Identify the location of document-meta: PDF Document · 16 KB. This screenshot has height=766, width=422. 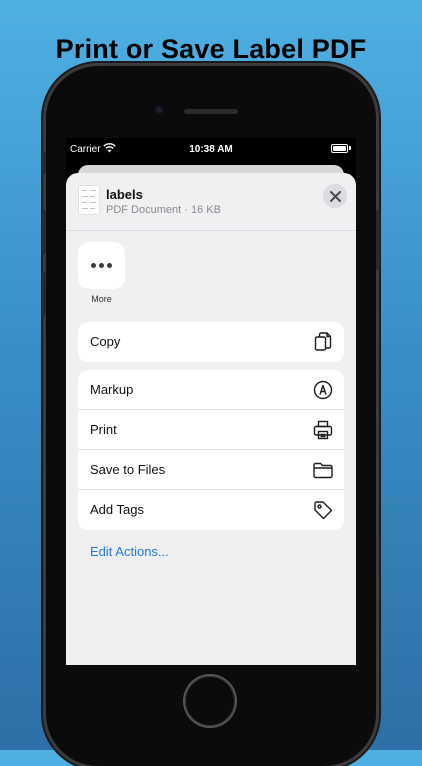
(163, 210).